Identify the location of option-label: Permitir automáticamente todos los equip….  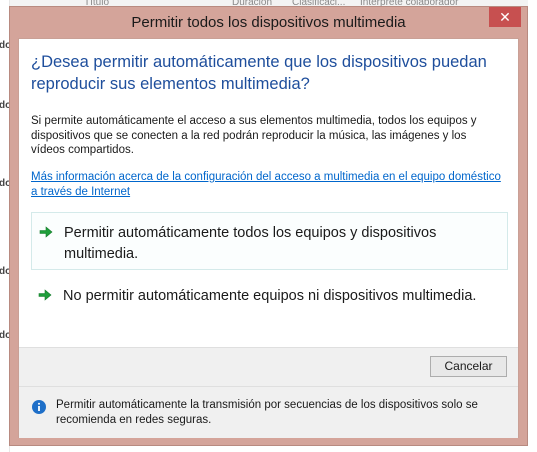
(250, 243).